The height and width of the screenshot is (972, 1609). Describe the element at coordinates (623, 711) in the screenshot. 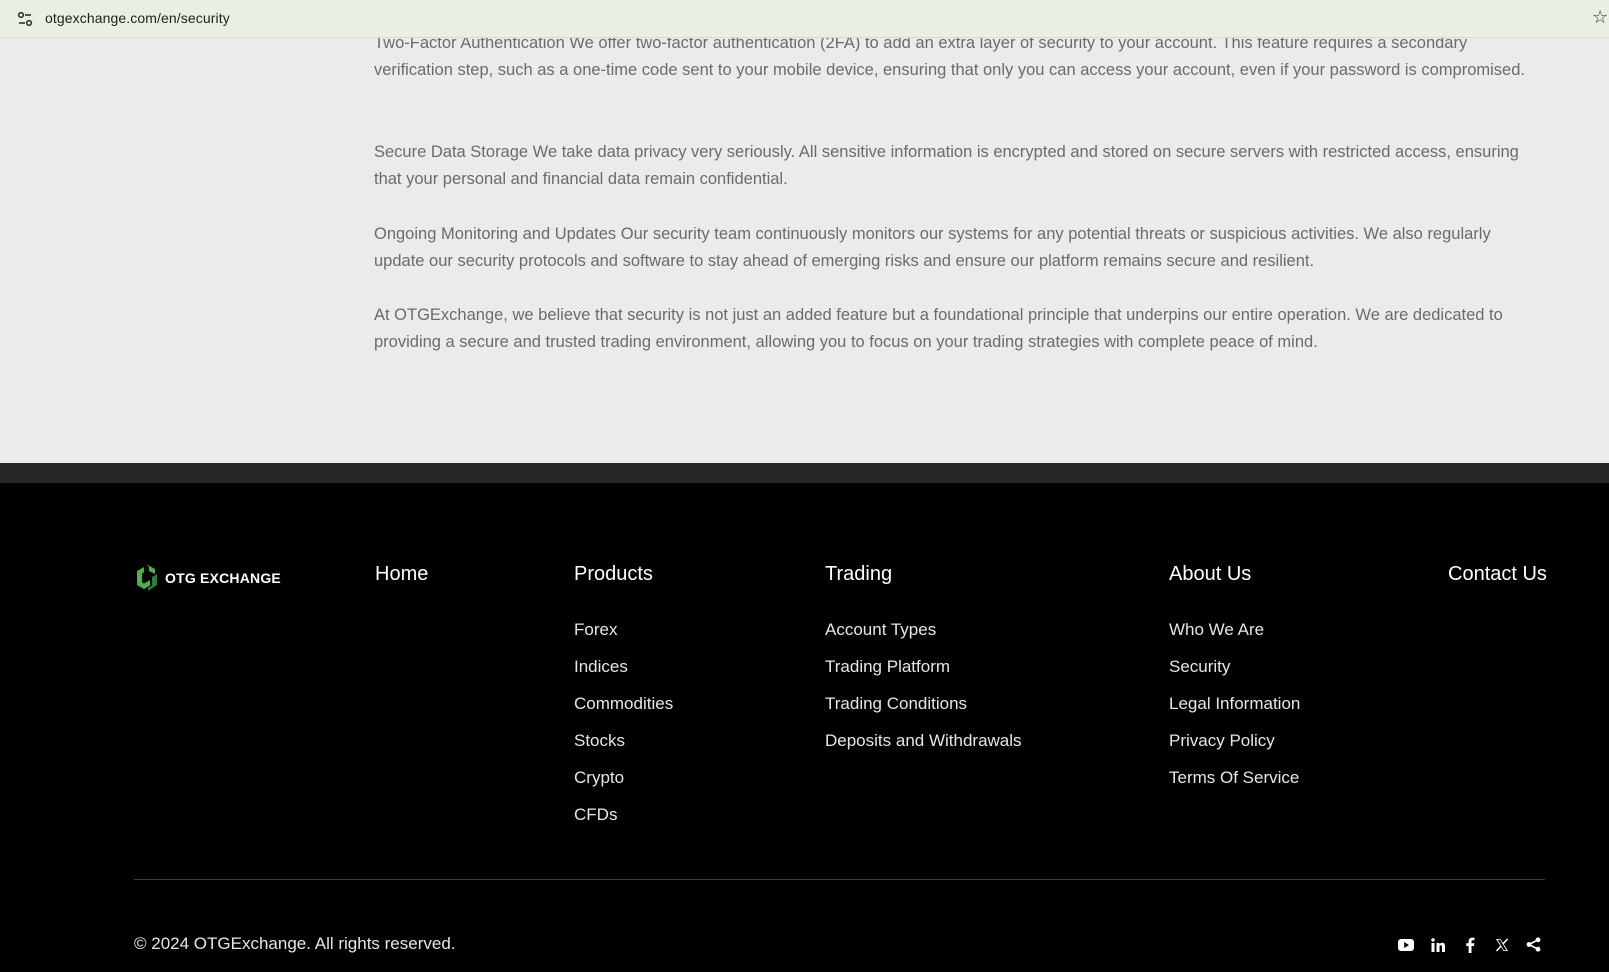

I see `footer-link-commodities: Commodities` at that location.